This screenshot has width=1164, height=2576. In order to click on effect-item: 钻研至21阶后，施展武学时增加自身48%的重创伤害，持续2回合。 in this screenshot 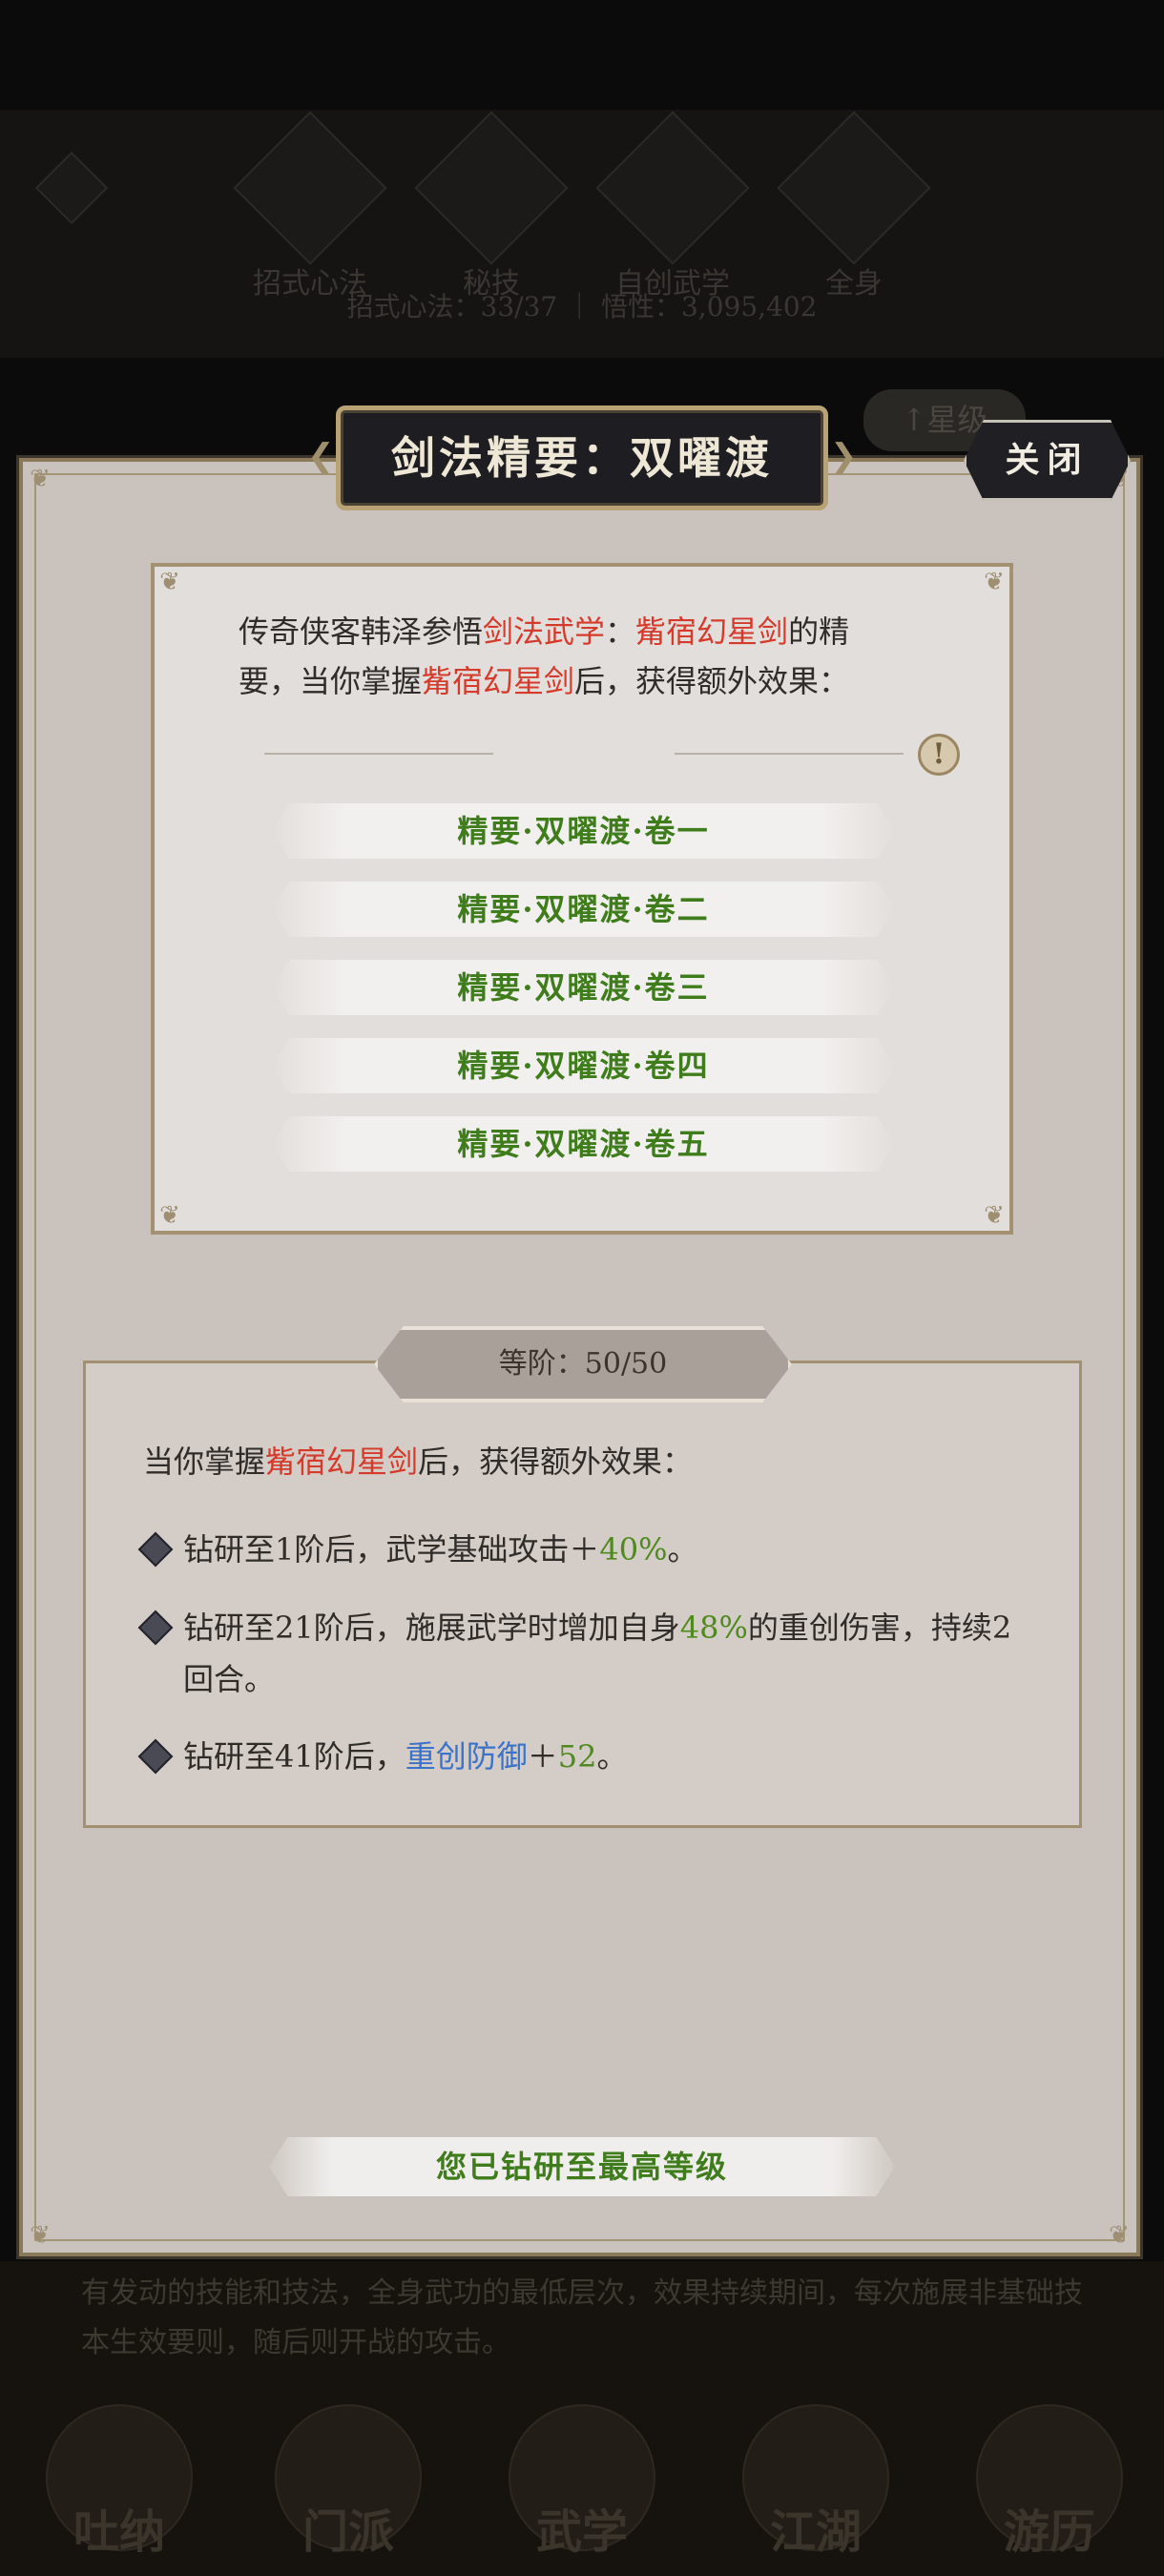, I will do `click(588, 1653)`.